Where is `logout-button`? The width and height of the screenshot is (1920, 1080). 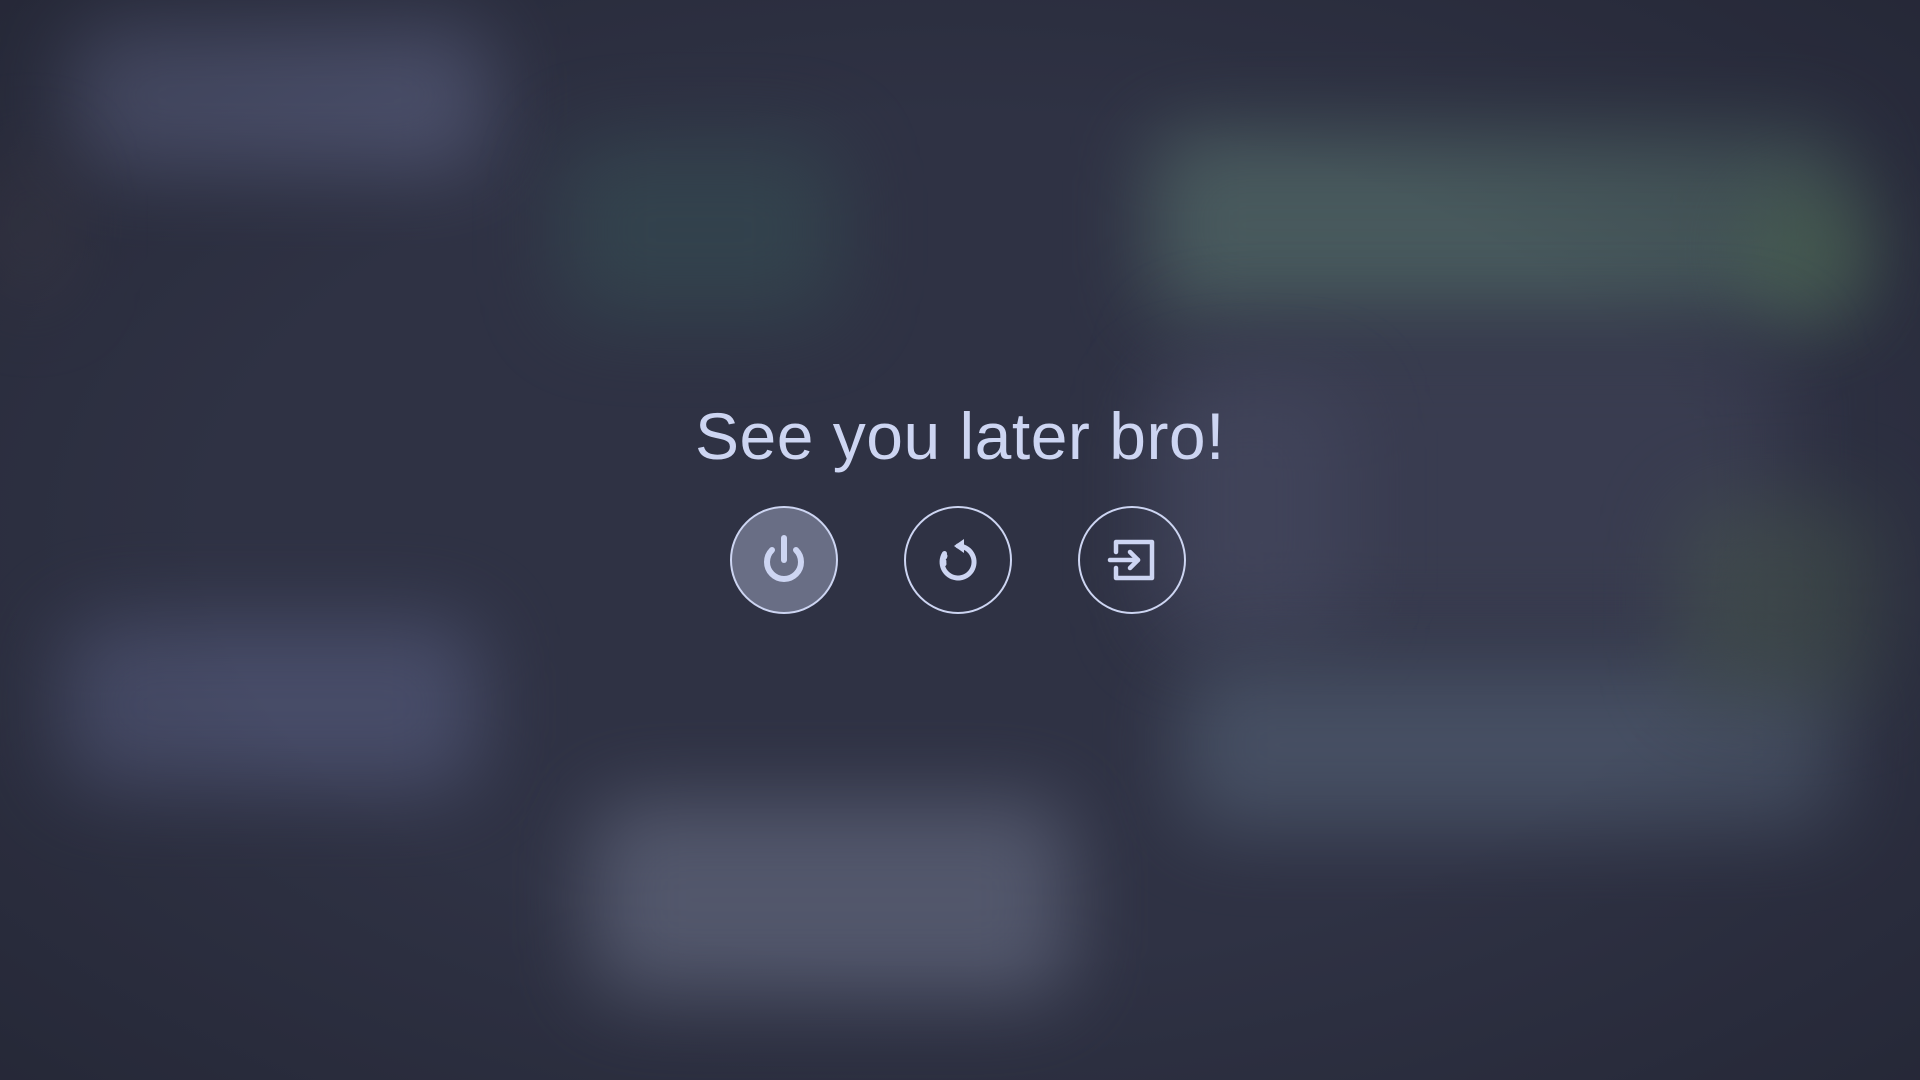 logout-button is located at coordinates (1132, 560).